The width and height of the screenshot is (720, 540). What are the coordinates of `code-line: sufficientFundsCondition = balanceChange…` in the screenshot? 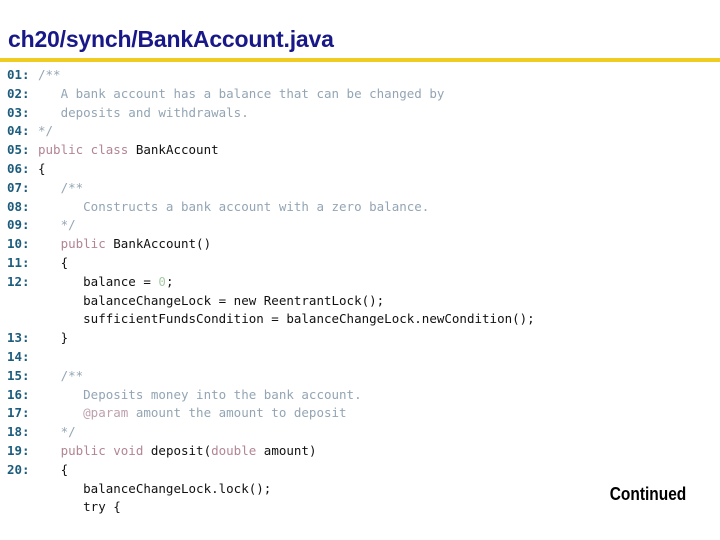 It's located at (360, 319).